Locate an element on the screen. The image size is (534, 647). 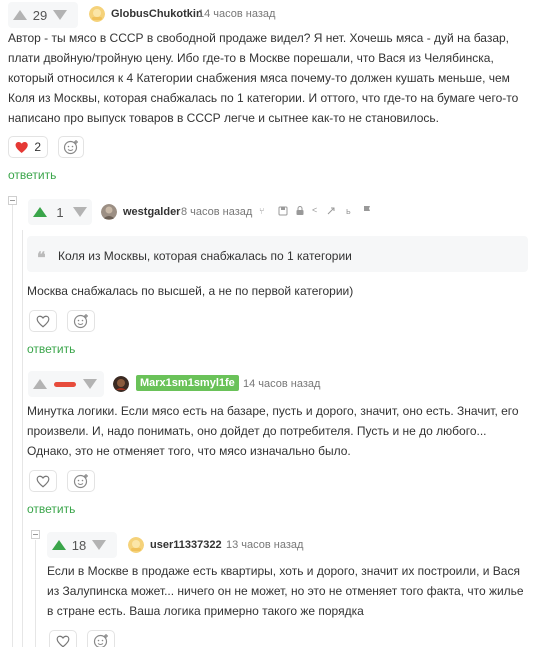
negative-rating-indicator is located at coordinates (65, 384).